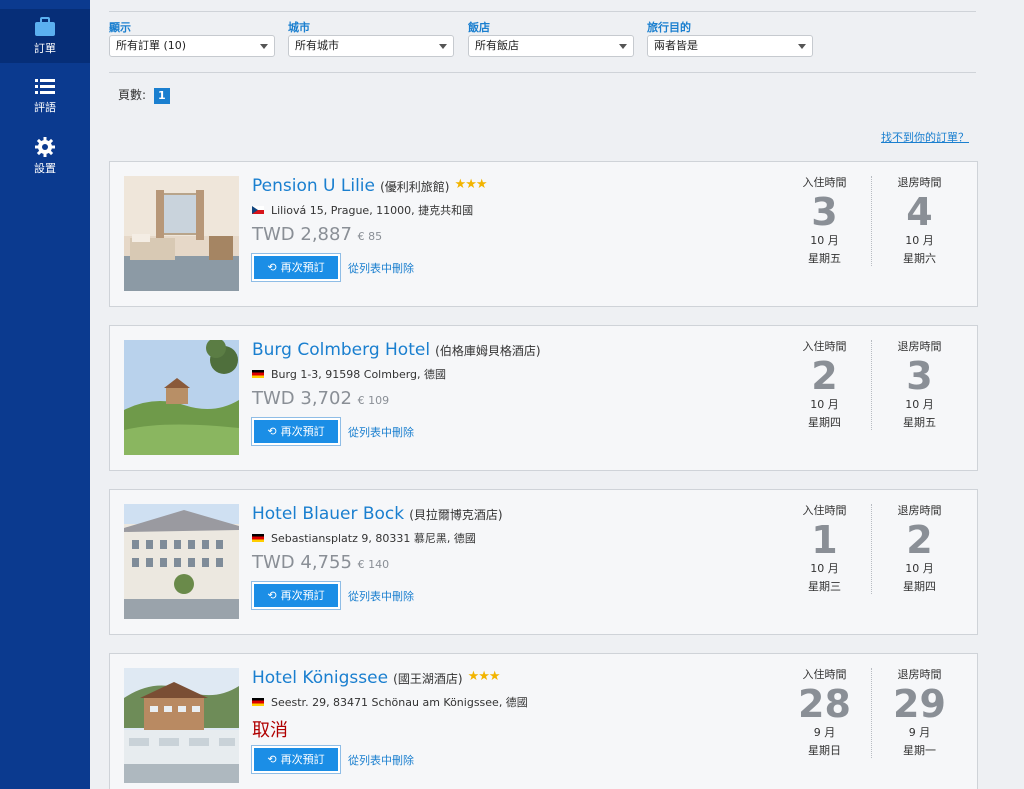 The height and width of the screenshot is (789, 1024). I want to click on checkin-weekday: 星期五, so click(824, 258).